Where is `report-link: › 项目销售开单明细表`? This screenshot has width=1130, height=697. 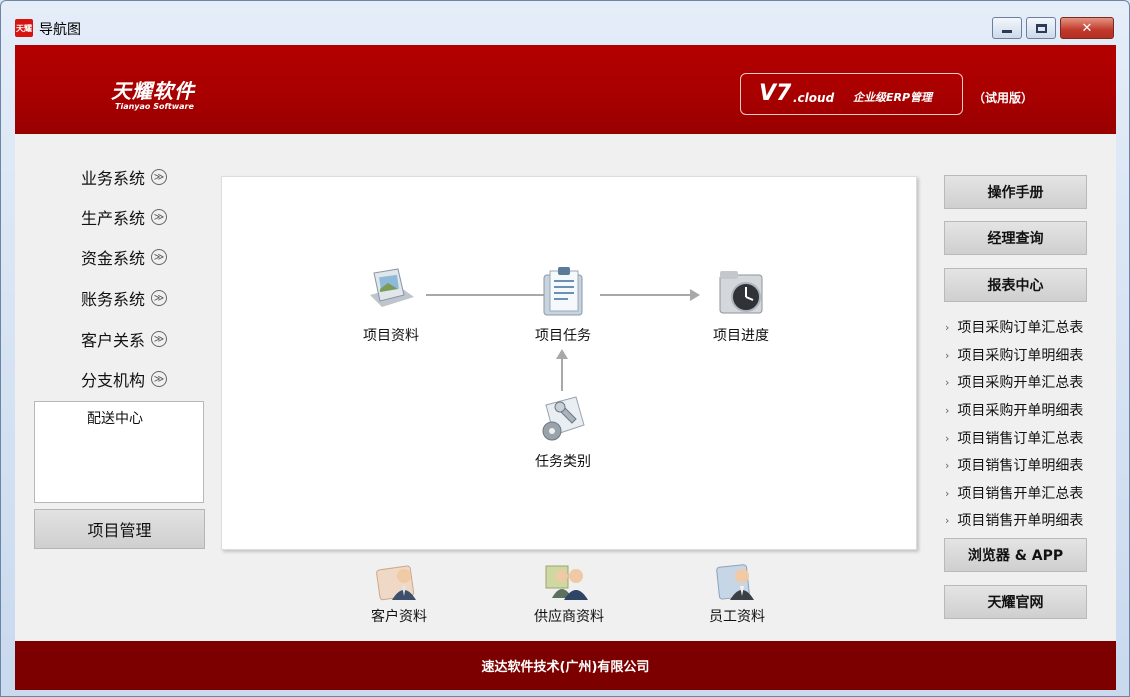 report-link: › 项目销售开单明细表 is located at coordinates (1014, 520).